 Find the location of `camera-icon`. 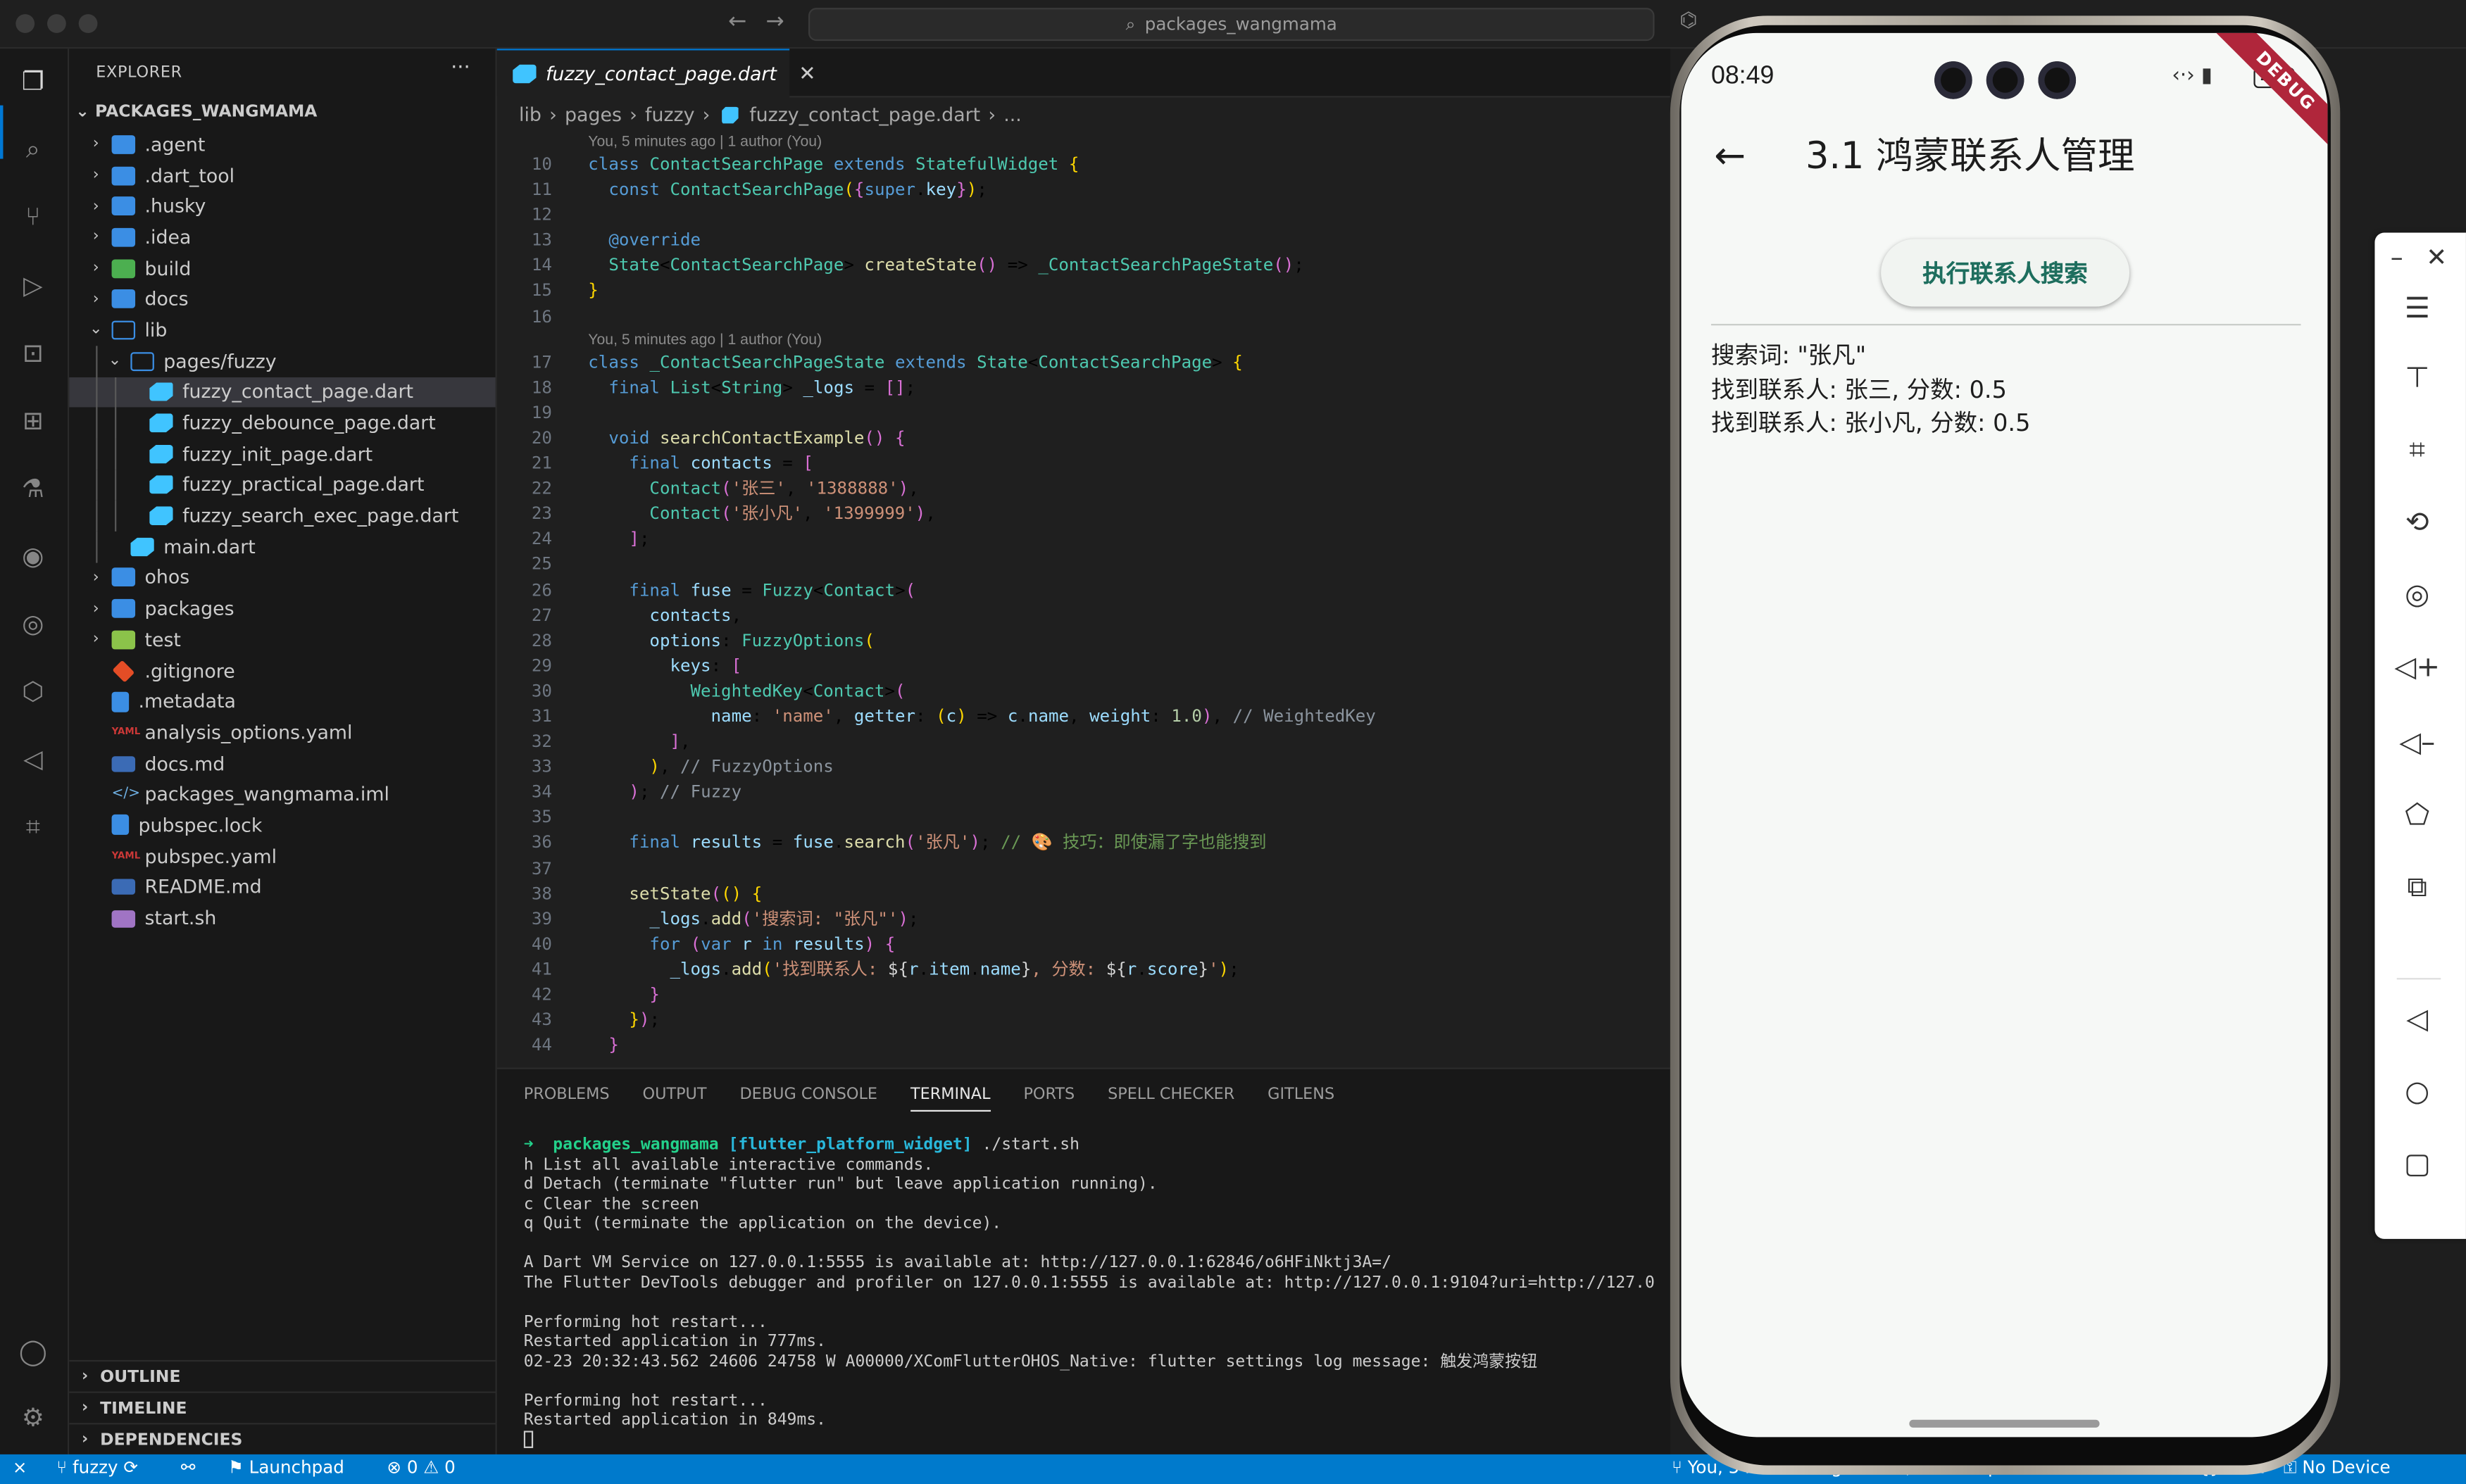

camera-icon is located at coordinates (1953, 80).